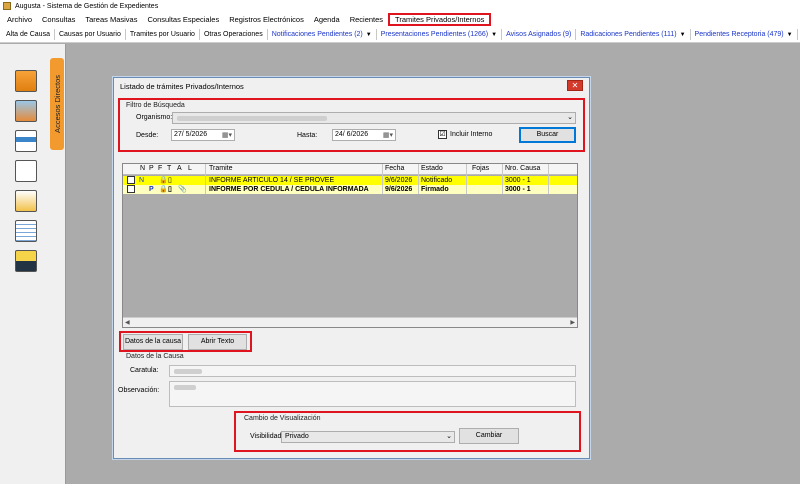  What do you see at coordinates (368, 437) in the screenshot?
I see `visibilidad-select: Privado ⌄` at bounding box center [368, 437].